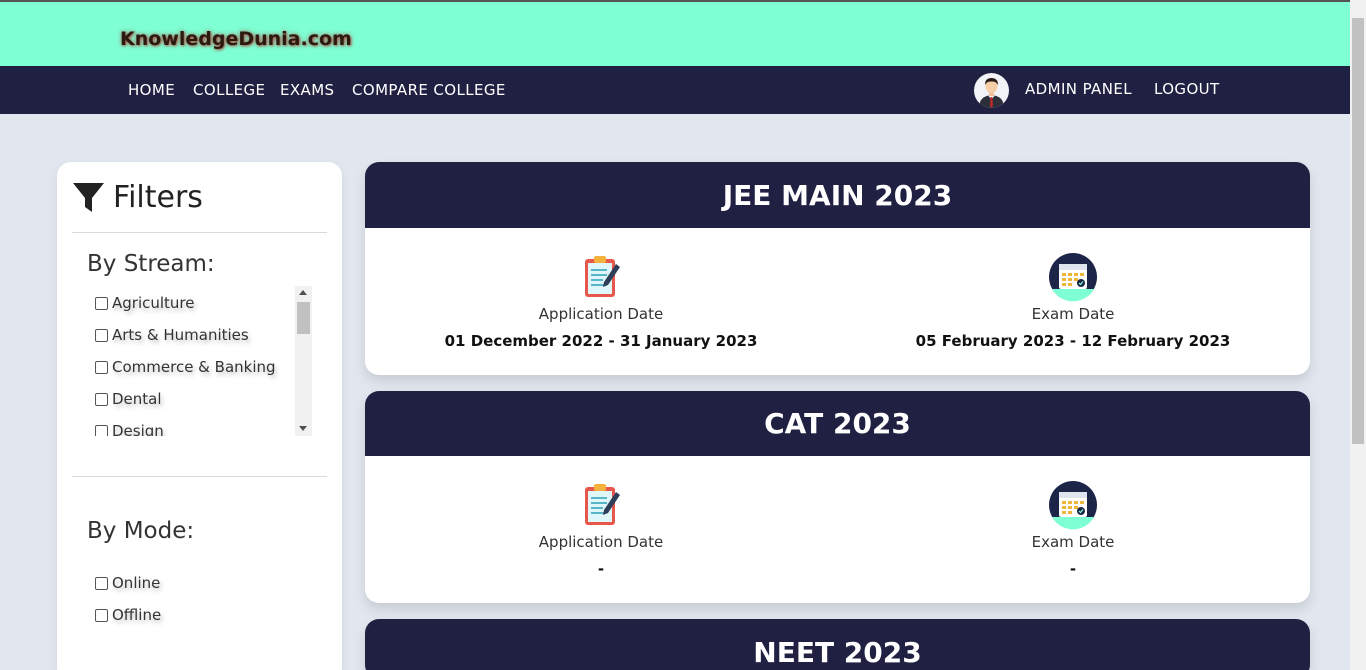 The width and height of the screenshot is (1366, 670). I want to click on nav-compare-college: COMPARE COLLEGE, so click(429, 90).